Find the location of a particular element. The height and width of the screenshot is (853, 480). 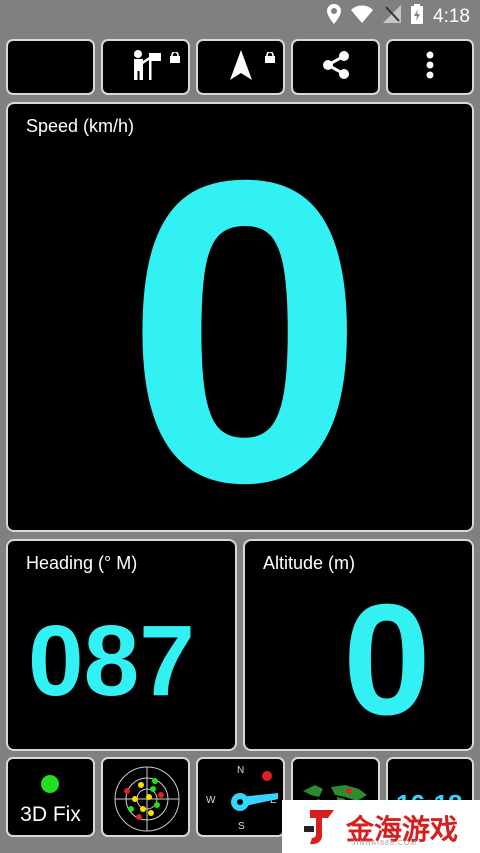

menu-button is located at coordinates (430, 67).